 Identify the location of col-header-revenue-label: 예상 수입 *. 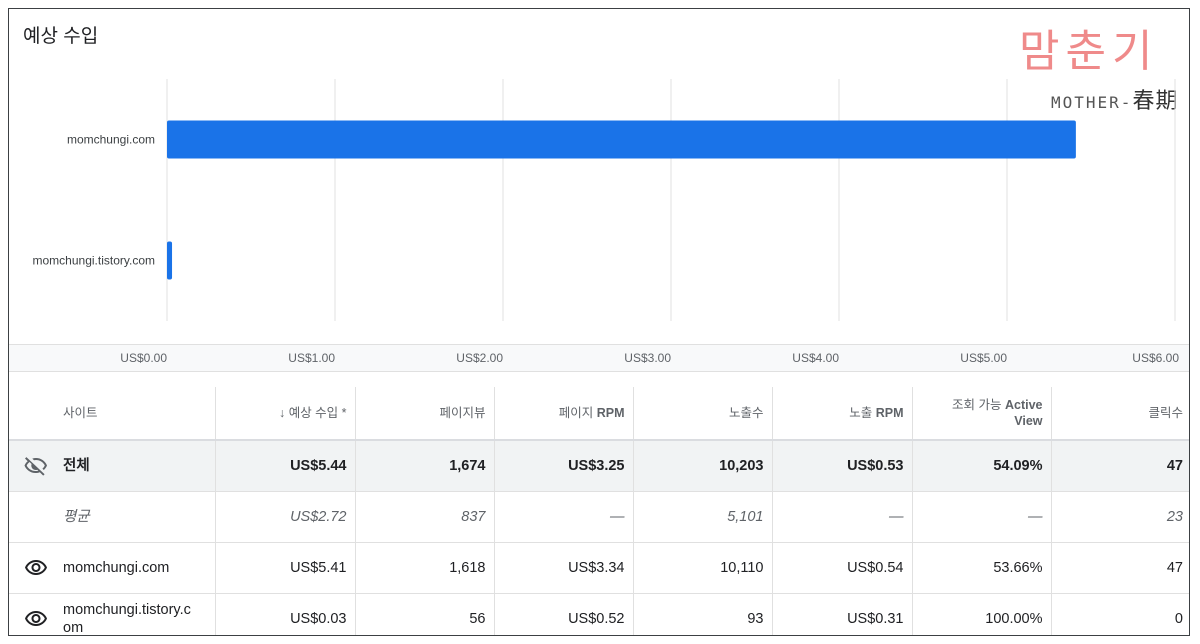
(317, 413).